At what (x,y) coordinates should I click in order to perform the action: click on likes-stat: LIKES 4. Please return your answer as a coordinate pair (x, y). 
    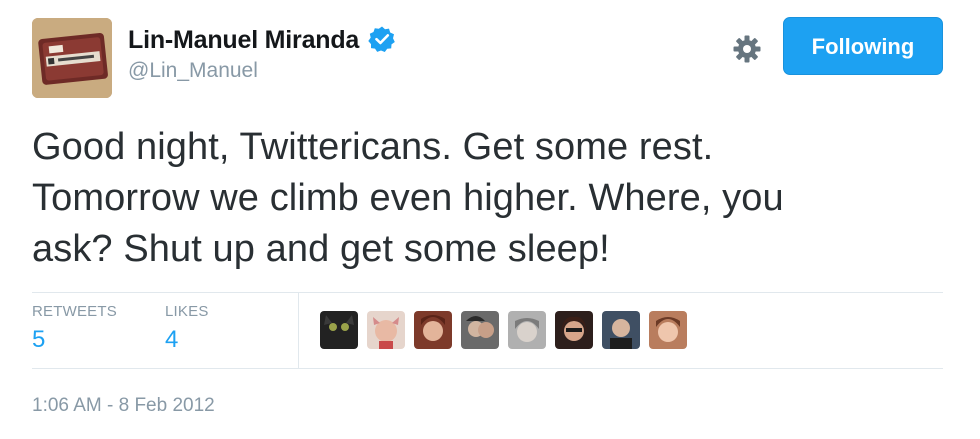
    Looking at the image, I should click on (187, 328).